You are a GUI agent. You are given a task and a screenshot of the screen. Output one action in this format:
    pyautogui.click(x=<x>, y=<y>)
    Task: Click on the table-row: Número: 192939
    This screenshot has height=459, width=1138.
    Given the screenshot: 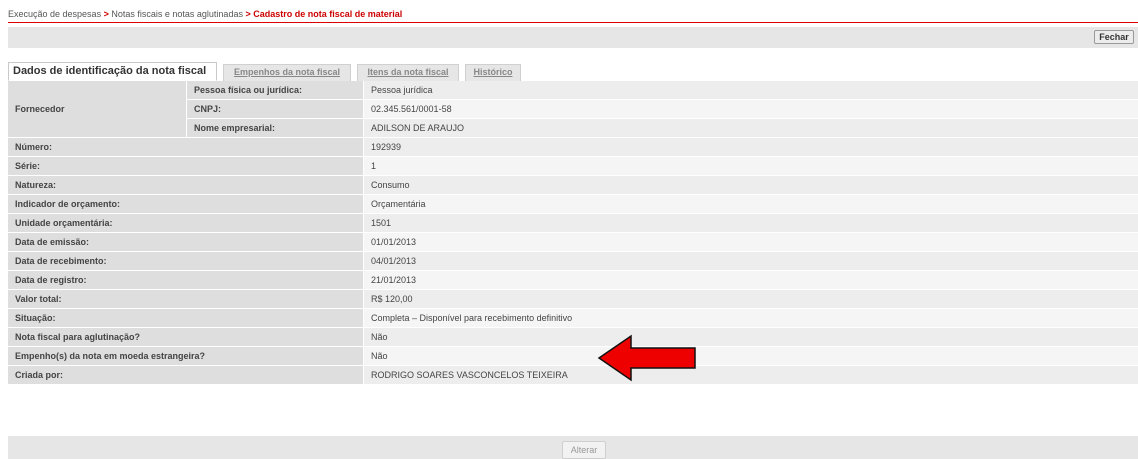 What is the action you would take?
    pyautogui.click(x=573, y=147)
    